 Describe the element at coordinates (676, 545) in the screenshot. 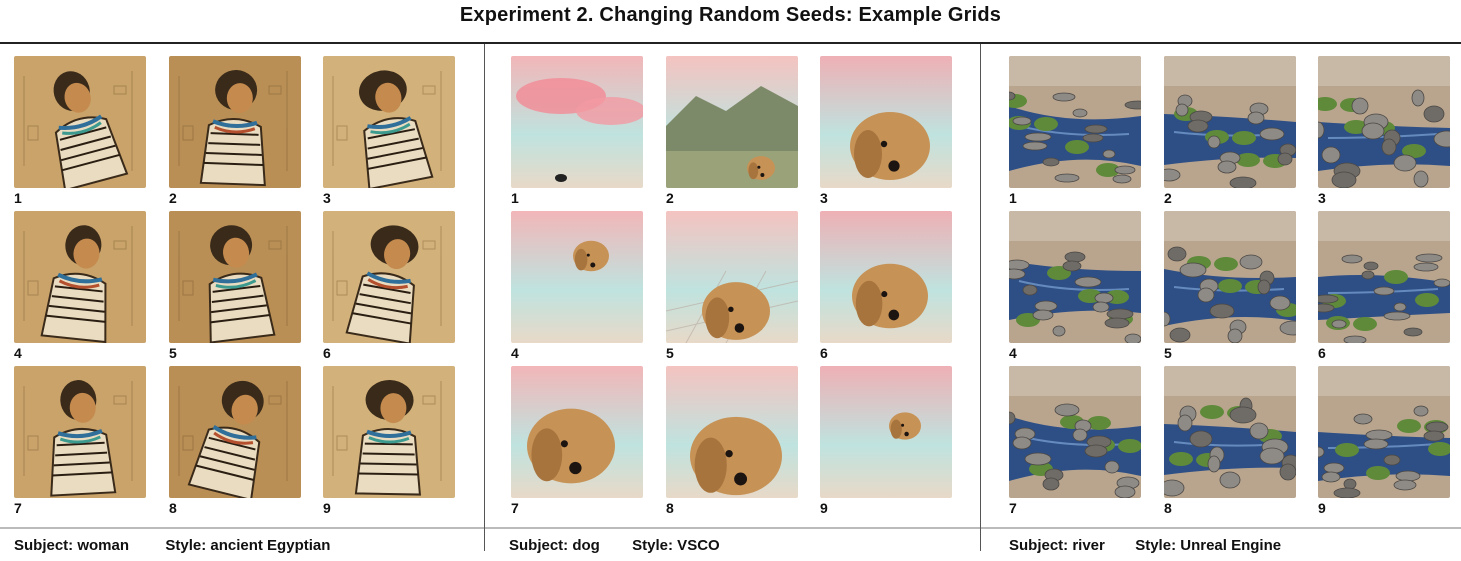

I see `style-label: Style: VSCO` at that location.